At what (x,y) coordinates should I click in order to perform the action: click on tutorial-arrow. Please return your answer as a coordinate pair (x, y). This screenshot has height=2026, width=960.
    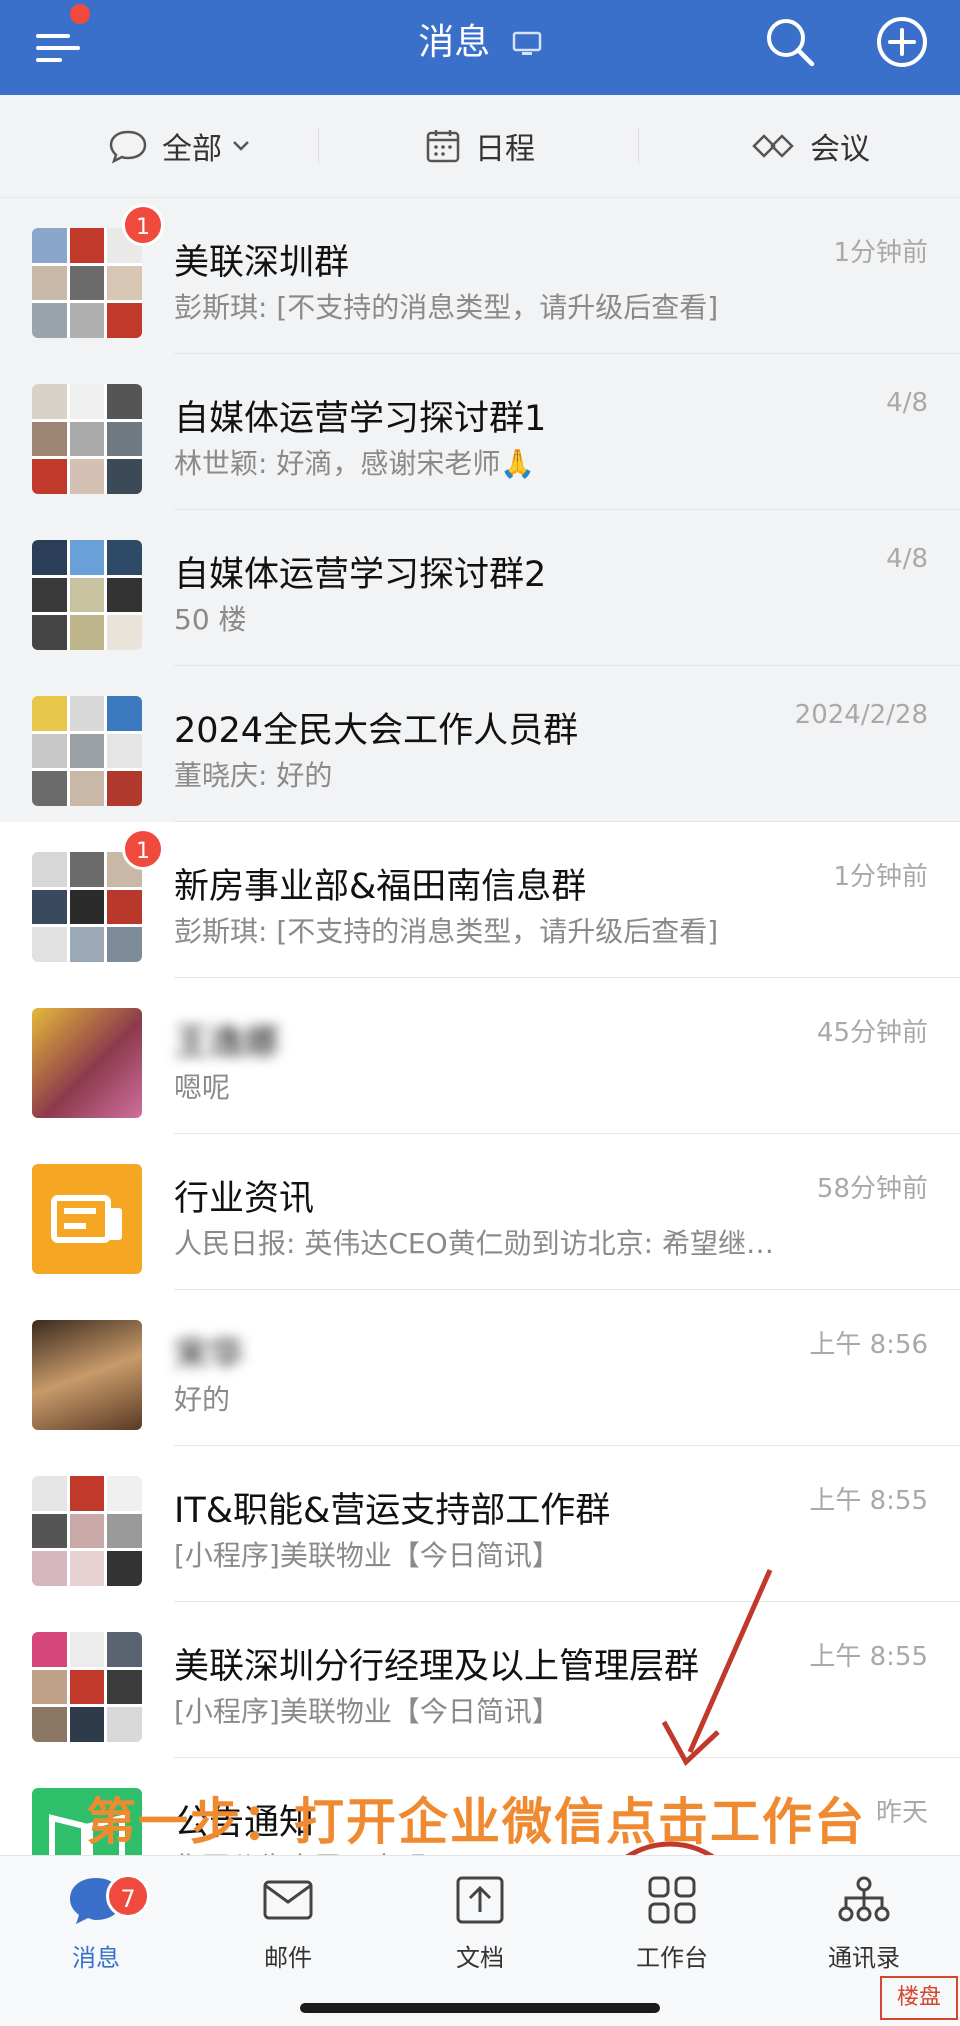
    Looking at the image, I should click on (682, 1781).